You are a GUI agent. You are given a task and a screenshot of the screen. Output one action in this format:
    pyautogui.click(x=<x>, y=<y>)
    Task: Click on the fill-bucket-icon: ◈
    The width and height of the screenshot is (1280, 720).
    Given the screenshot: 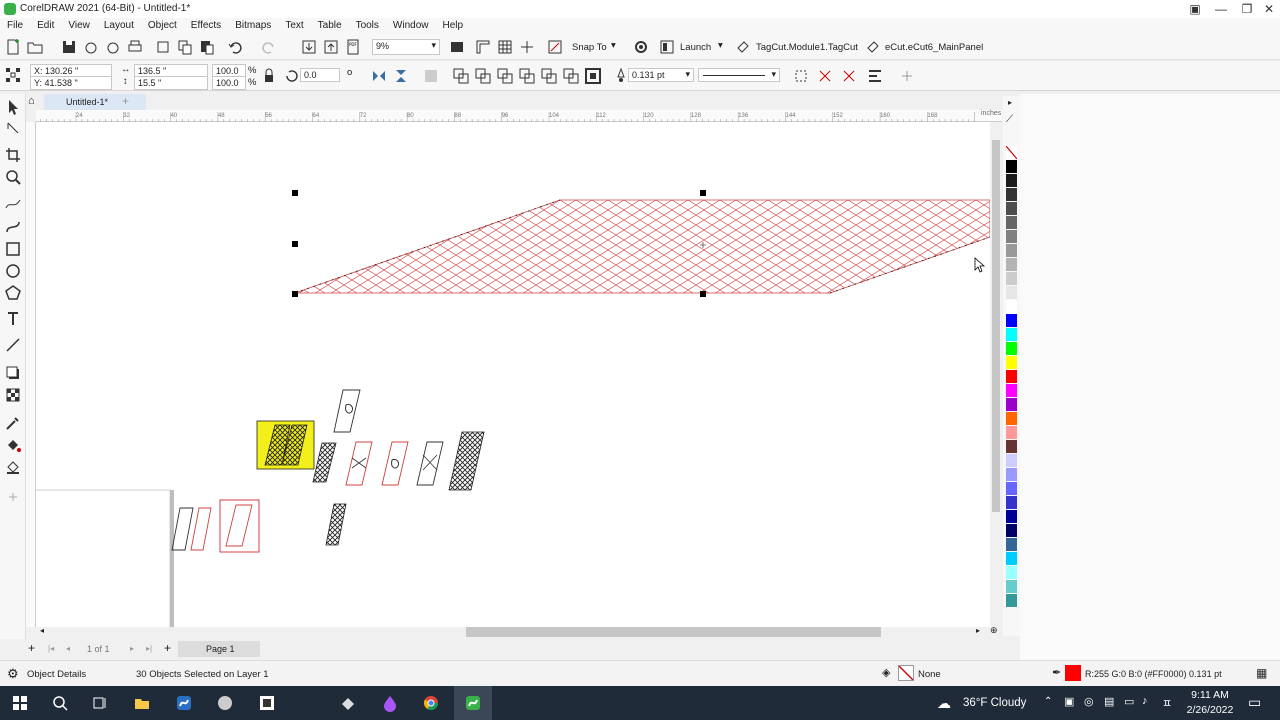 What is the action you would take?
    pyautogui.click(x=886, y=672)
    